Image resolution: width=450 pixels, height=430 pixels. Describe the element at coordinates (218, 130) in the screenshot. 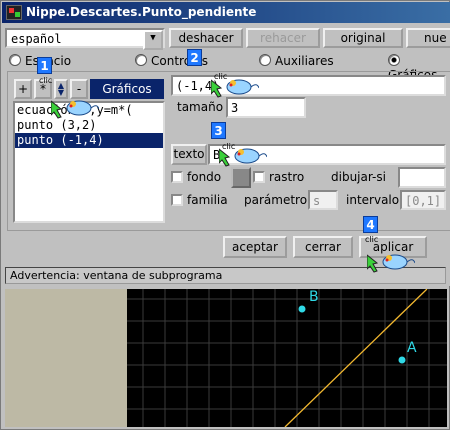

I see `step-badge: 3` at that location.